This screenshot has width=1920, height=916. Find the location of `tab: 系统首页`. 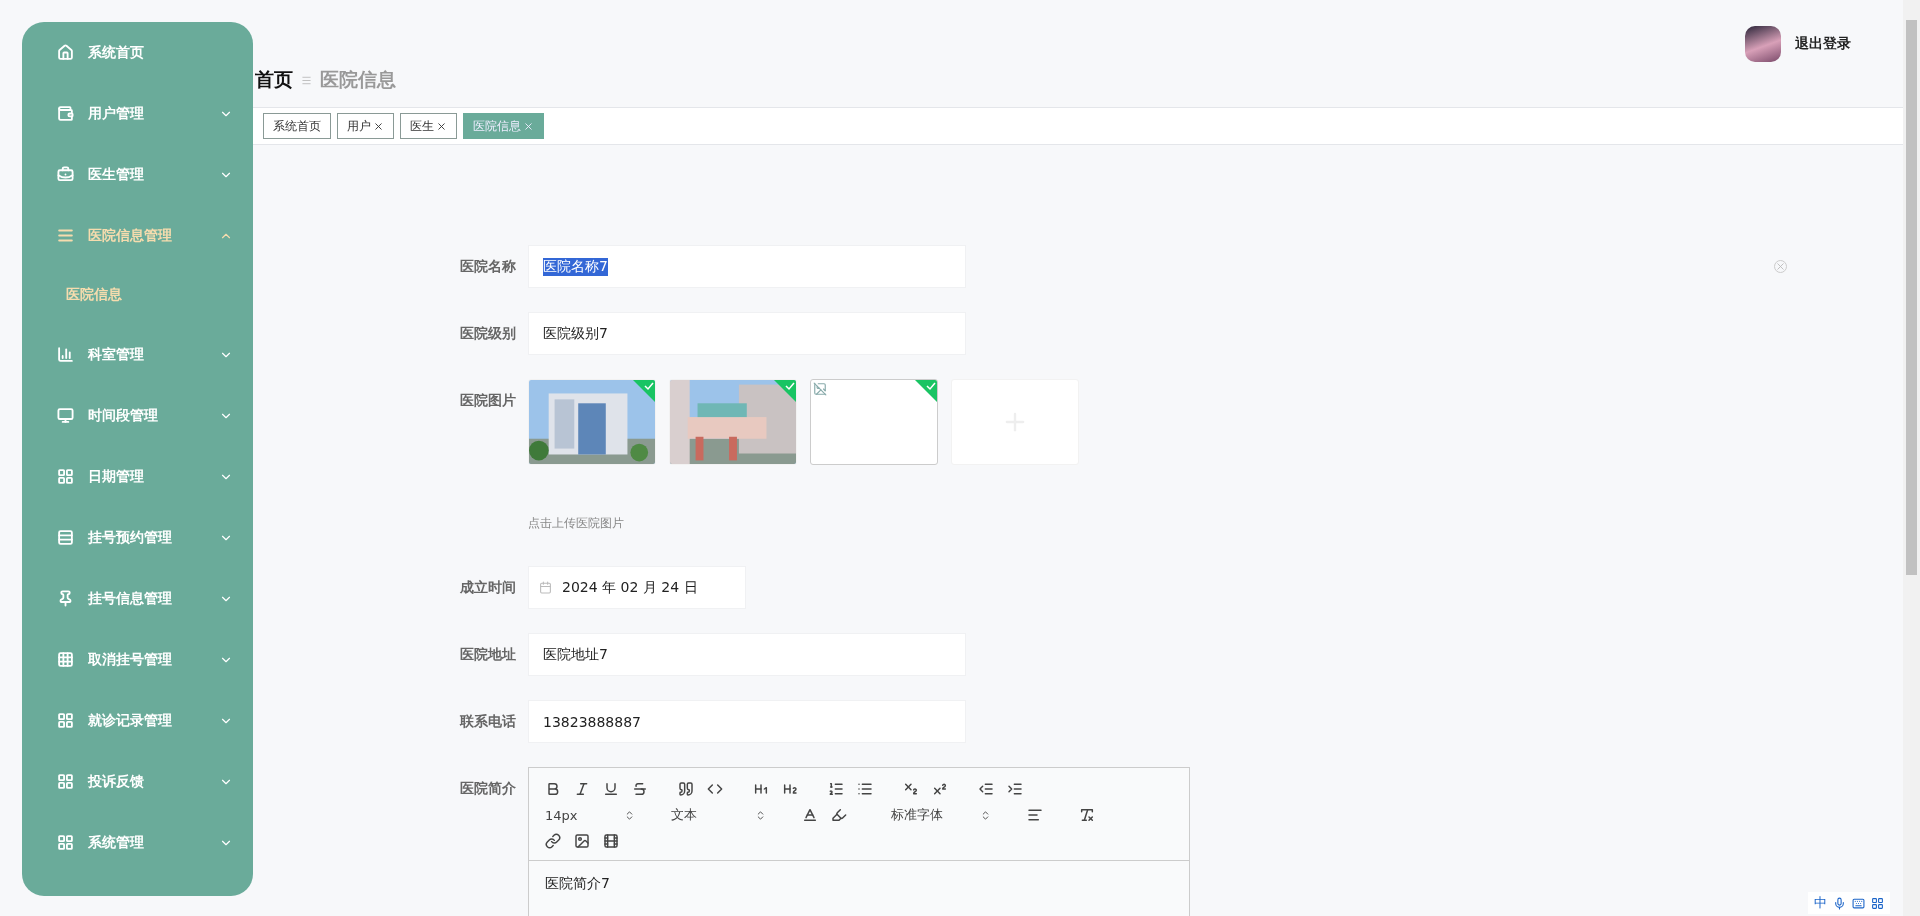

tab: 系统首页 is located at coordinates (297, 126).